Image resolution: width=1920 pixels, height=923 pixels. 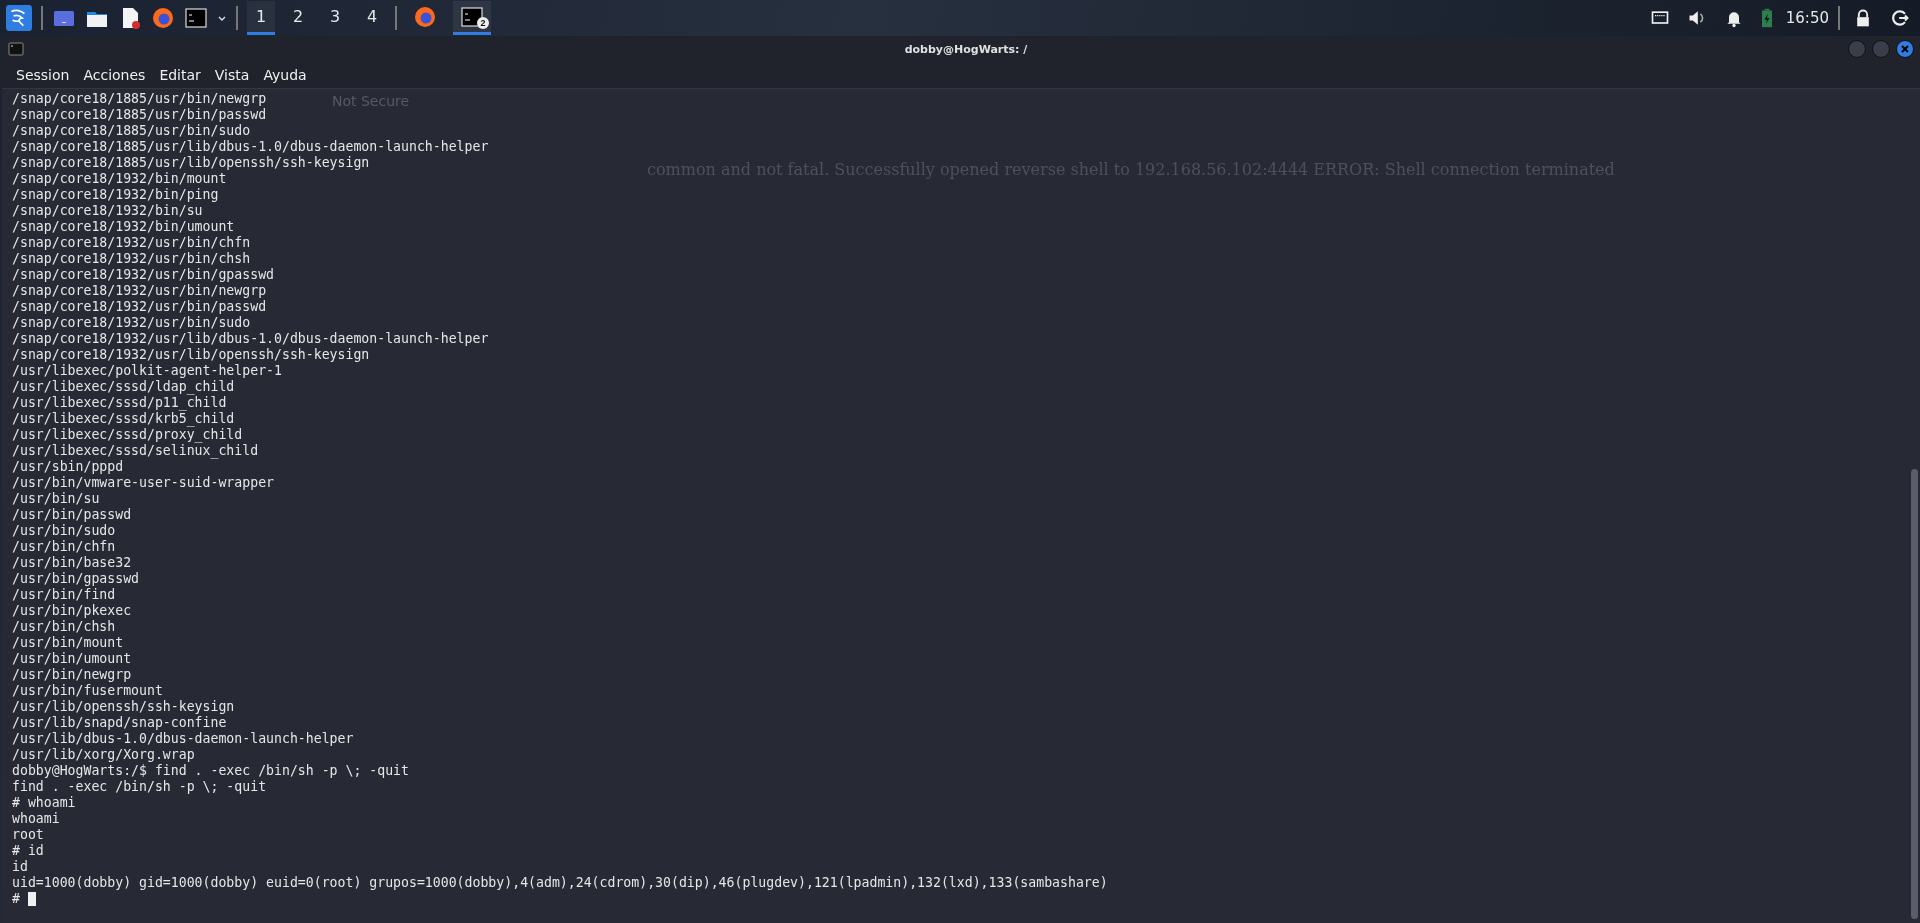 What do you see at coordinates (123, 707) in the screenshot?
I see `terminal-line: /usr/lib/openssh/ssh-keysign` at bounding box center [123, 707].